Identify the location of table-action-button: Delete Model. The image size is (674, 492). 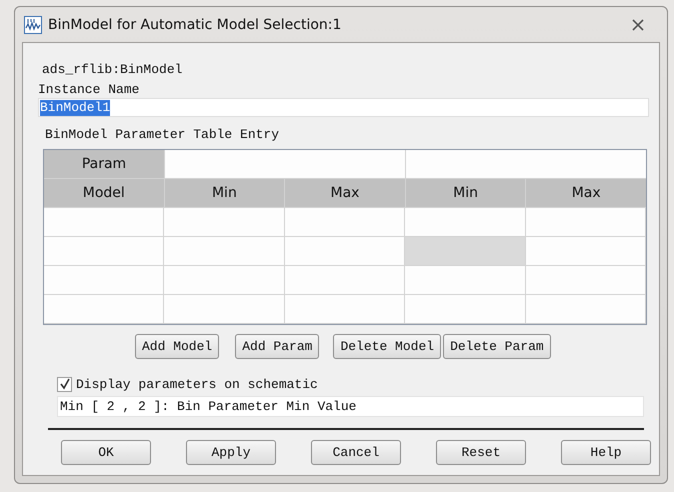
(387, 346).